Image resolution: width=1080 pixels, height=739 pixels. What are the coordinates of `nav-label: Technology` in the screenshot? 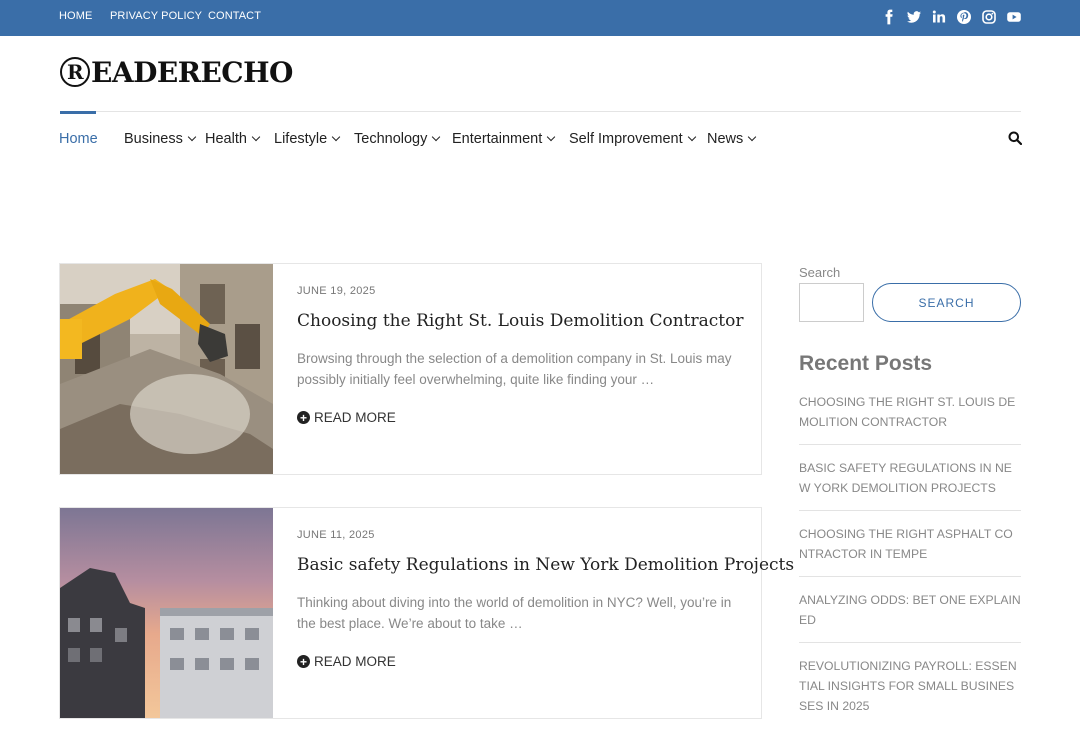 It's located at (391, 139).